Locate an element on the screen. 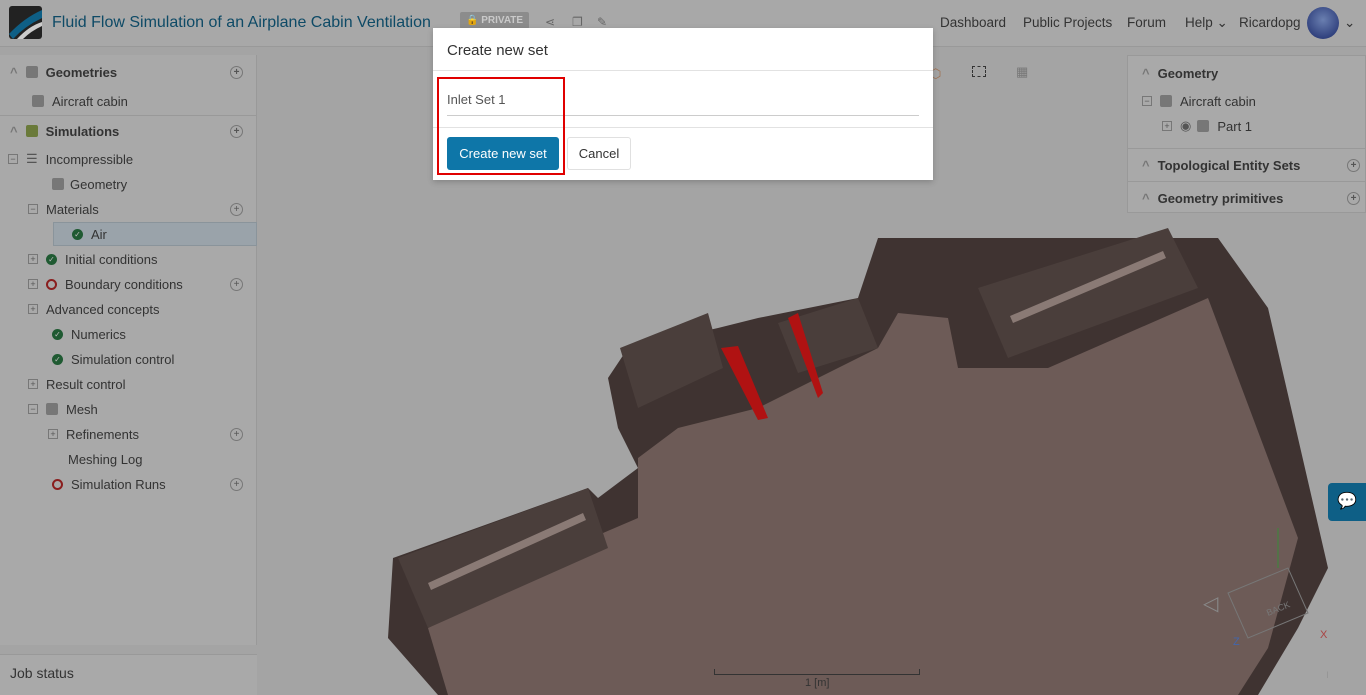 The image size is (1366, 695). geometry-icon is located at coordinates (58, 184).